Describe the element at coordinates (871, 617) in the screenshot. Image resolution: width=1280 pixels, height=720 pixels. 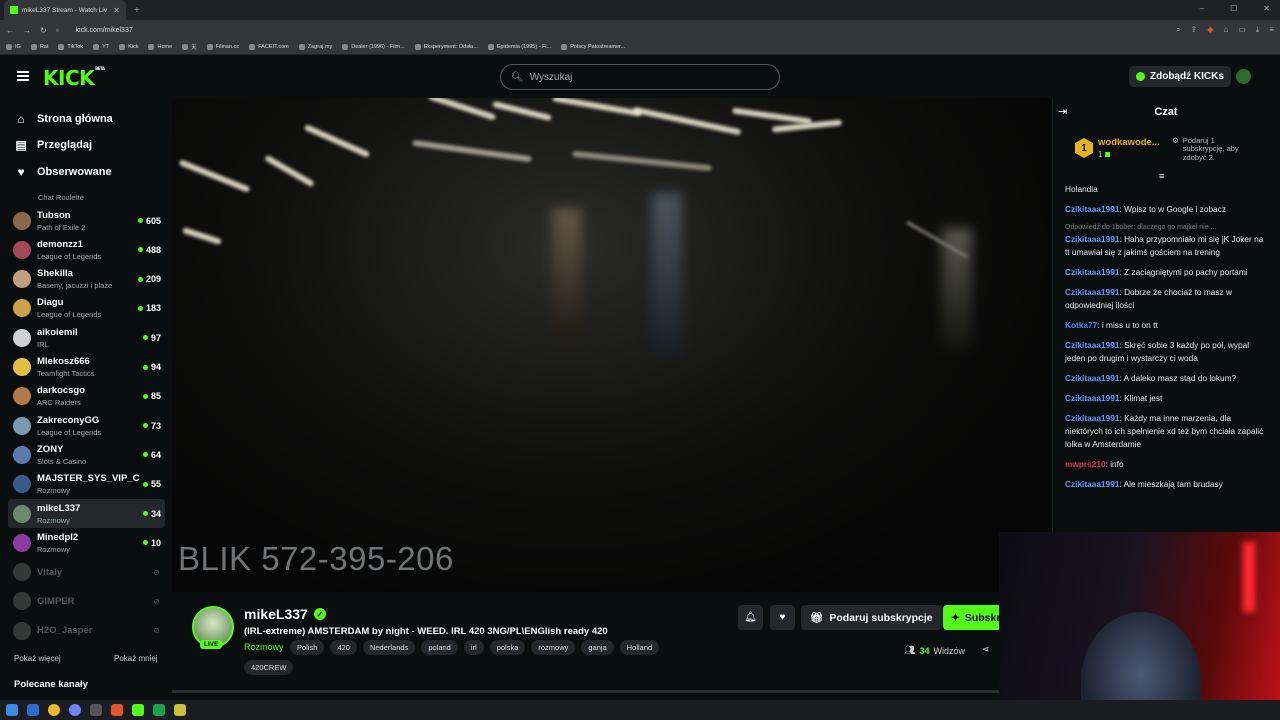
I see `gift-subscription-button: 🎁︎ Podaruj subskrypcje` at that location.